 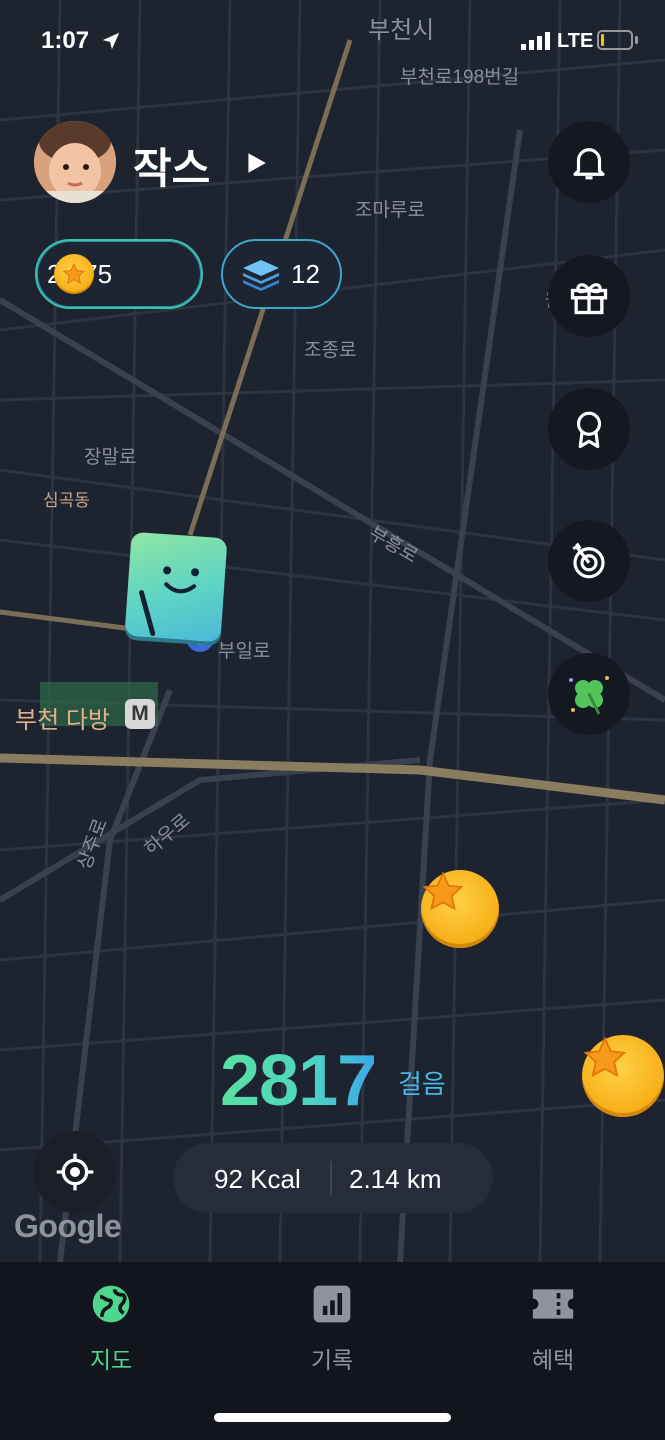 What do you see at coordinates (62, 717) in the screenshot?
I see `map-label-station: 부천 다방` at bounding box center [62, 717].